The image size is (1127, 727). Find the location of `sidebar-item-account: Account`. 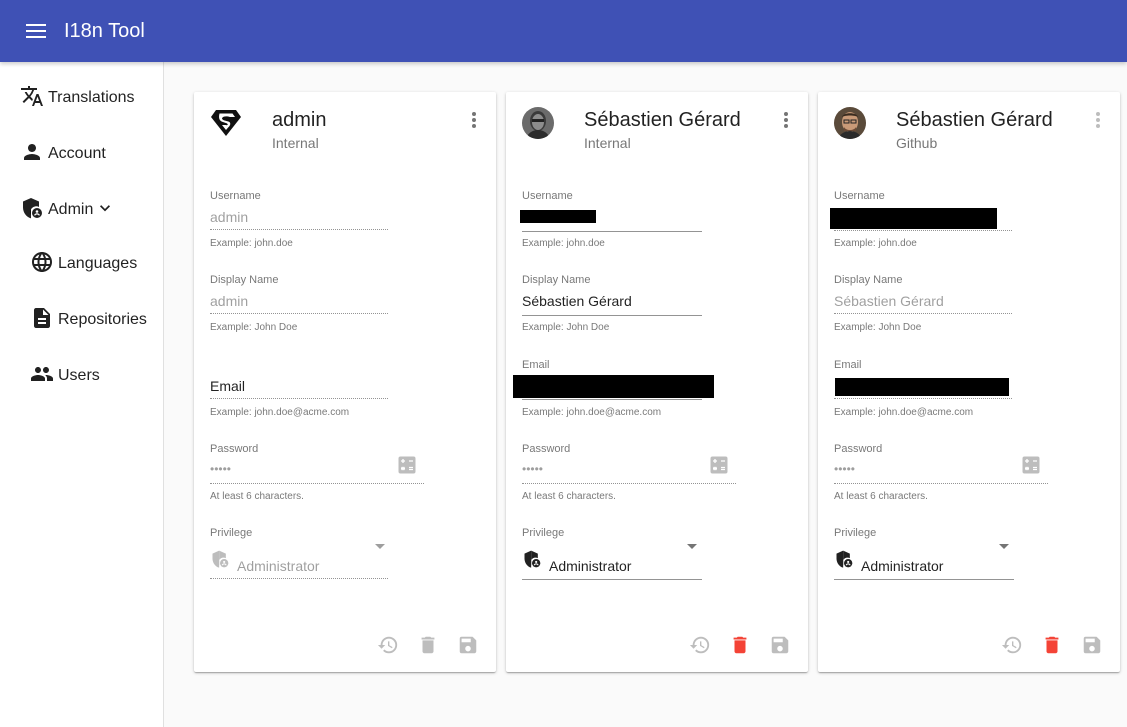

sidebar-item-account: Account is located at coordinates (63, 154).